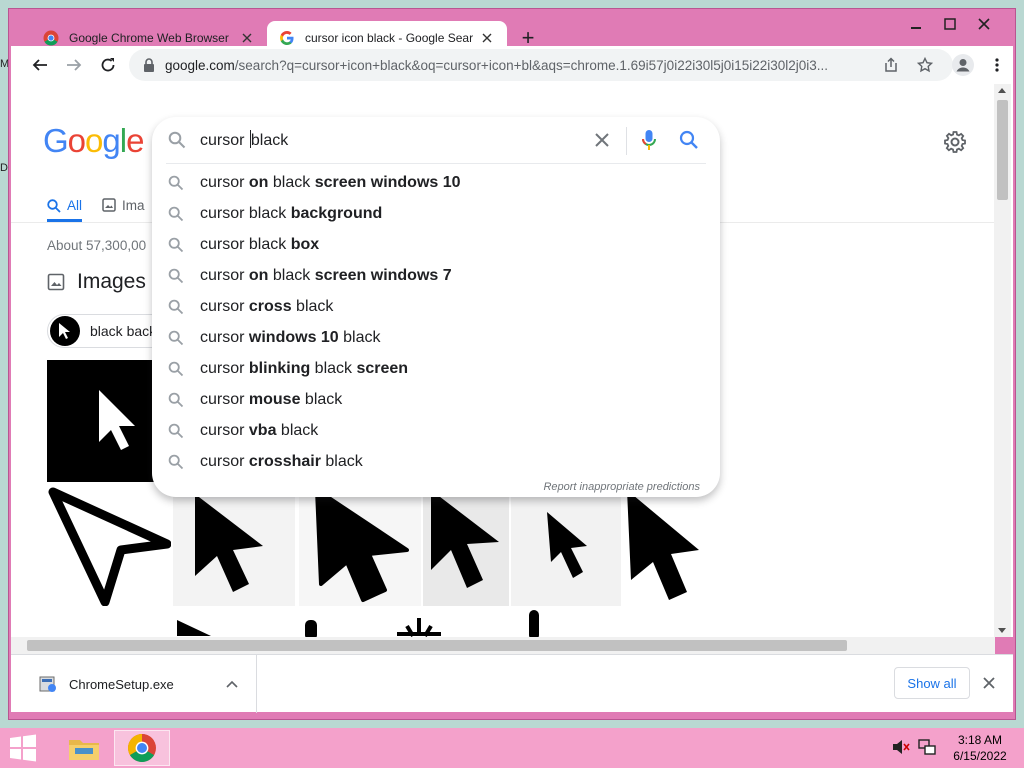 The width and height of the screenshot is (1024, 768). Describe the element at coordinates (997, 65) in the screenshot. I see `menu-button` at that location.